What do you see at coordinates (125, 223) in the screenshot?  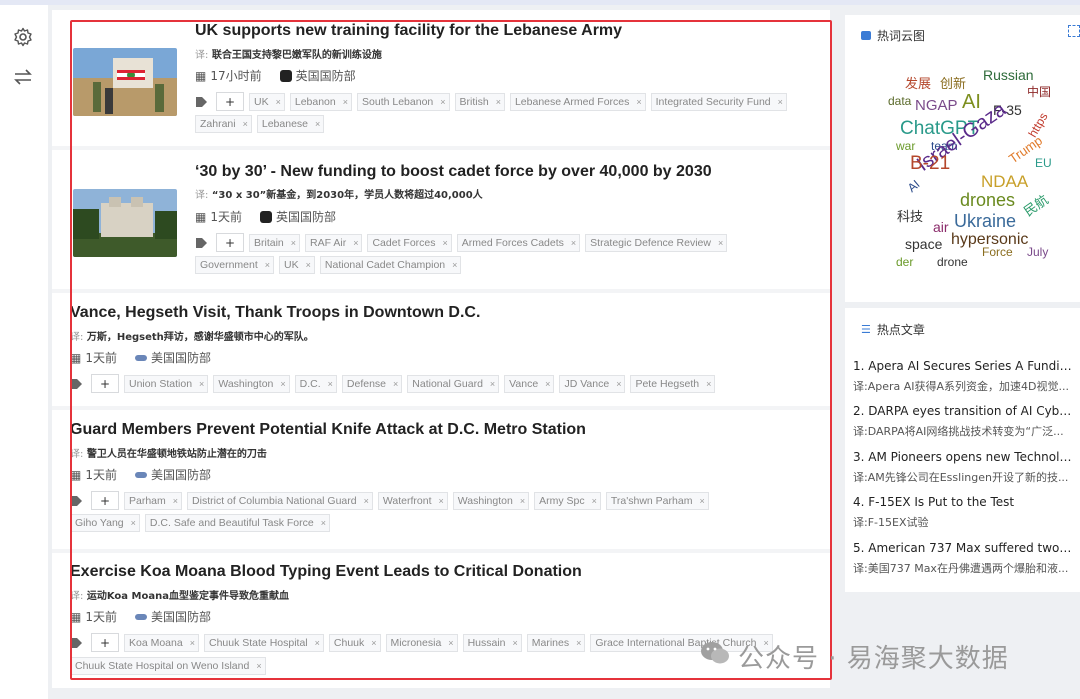 I see `article-thumbnail` at bounding box center [125, 223].